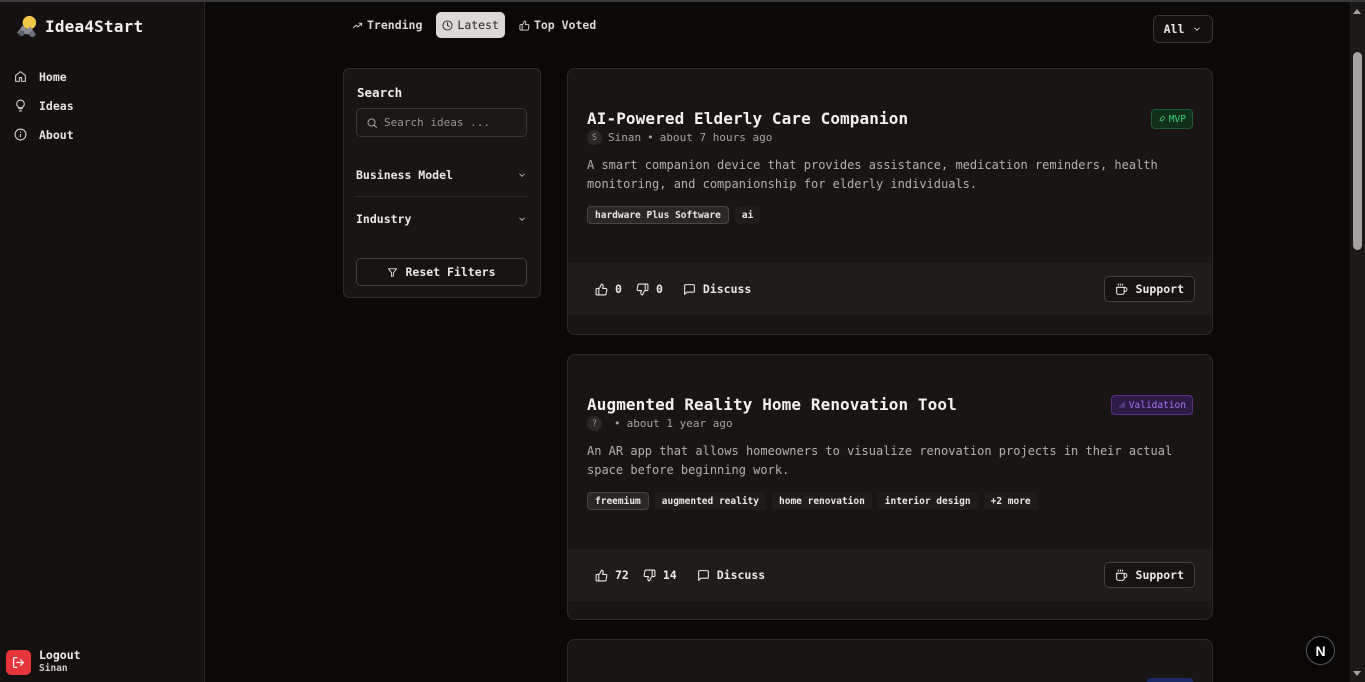 Image resolution: width=1365 pixels, height=682 pixels. Describe the element at coordinates (1170, 680) in the screenshot. I see `stage-badge` at that location.